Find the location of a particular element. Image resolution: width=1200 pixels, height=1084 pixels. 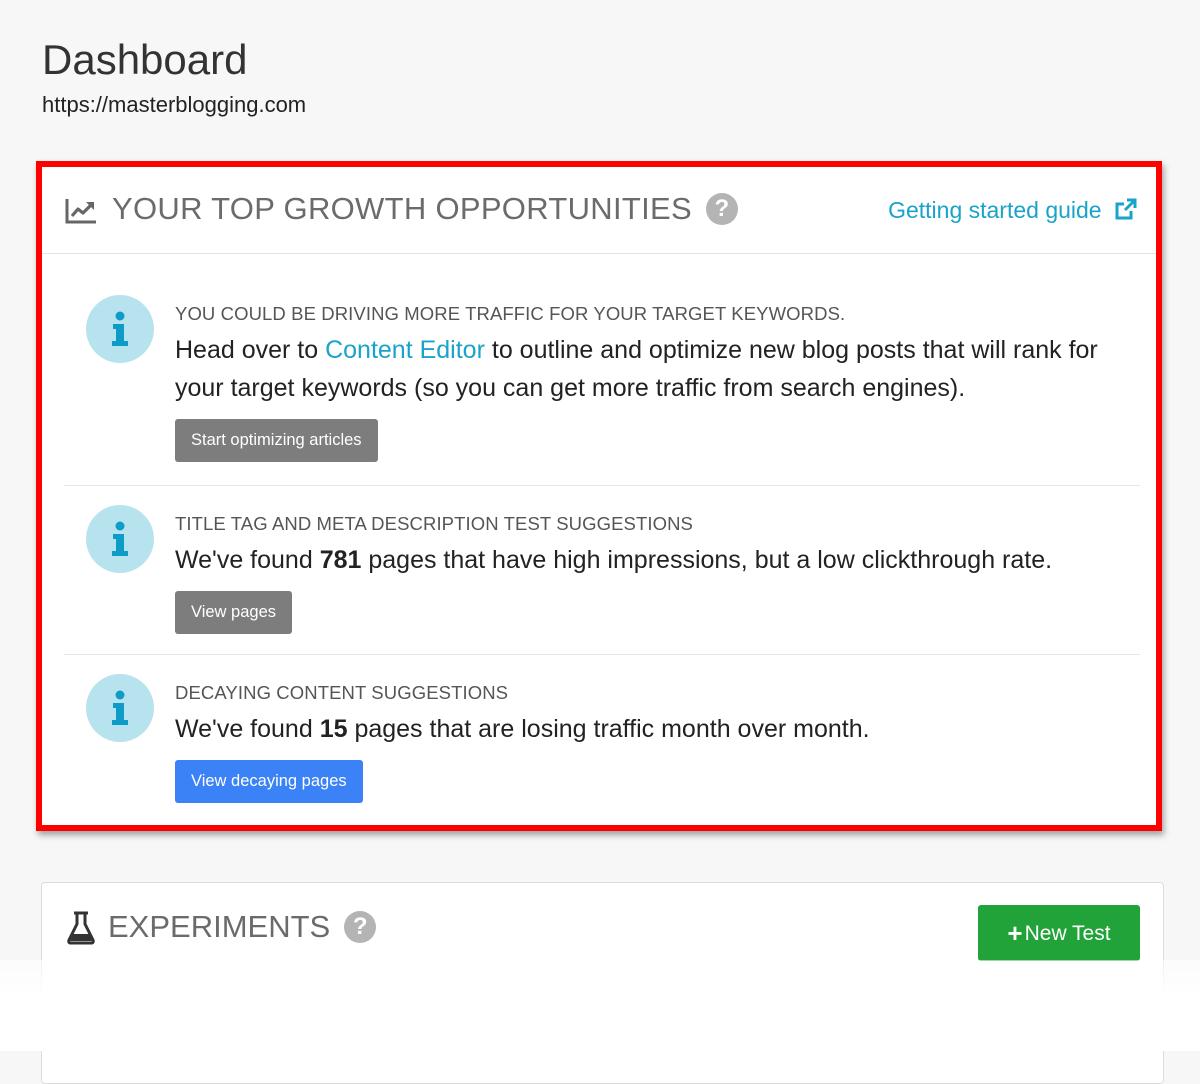

plus-icon: + is located at coordinates (1015, 933).